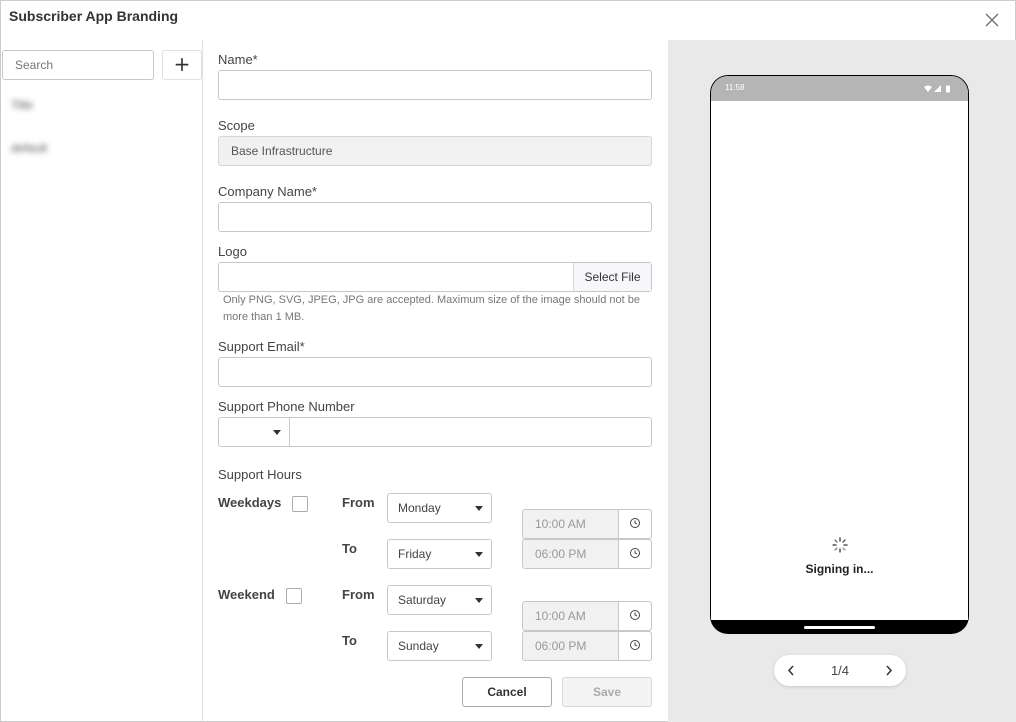  What do you see at coordinates (435, 217) in the screenshot?
I see `company-name-field` at bounding box center [435, 217].